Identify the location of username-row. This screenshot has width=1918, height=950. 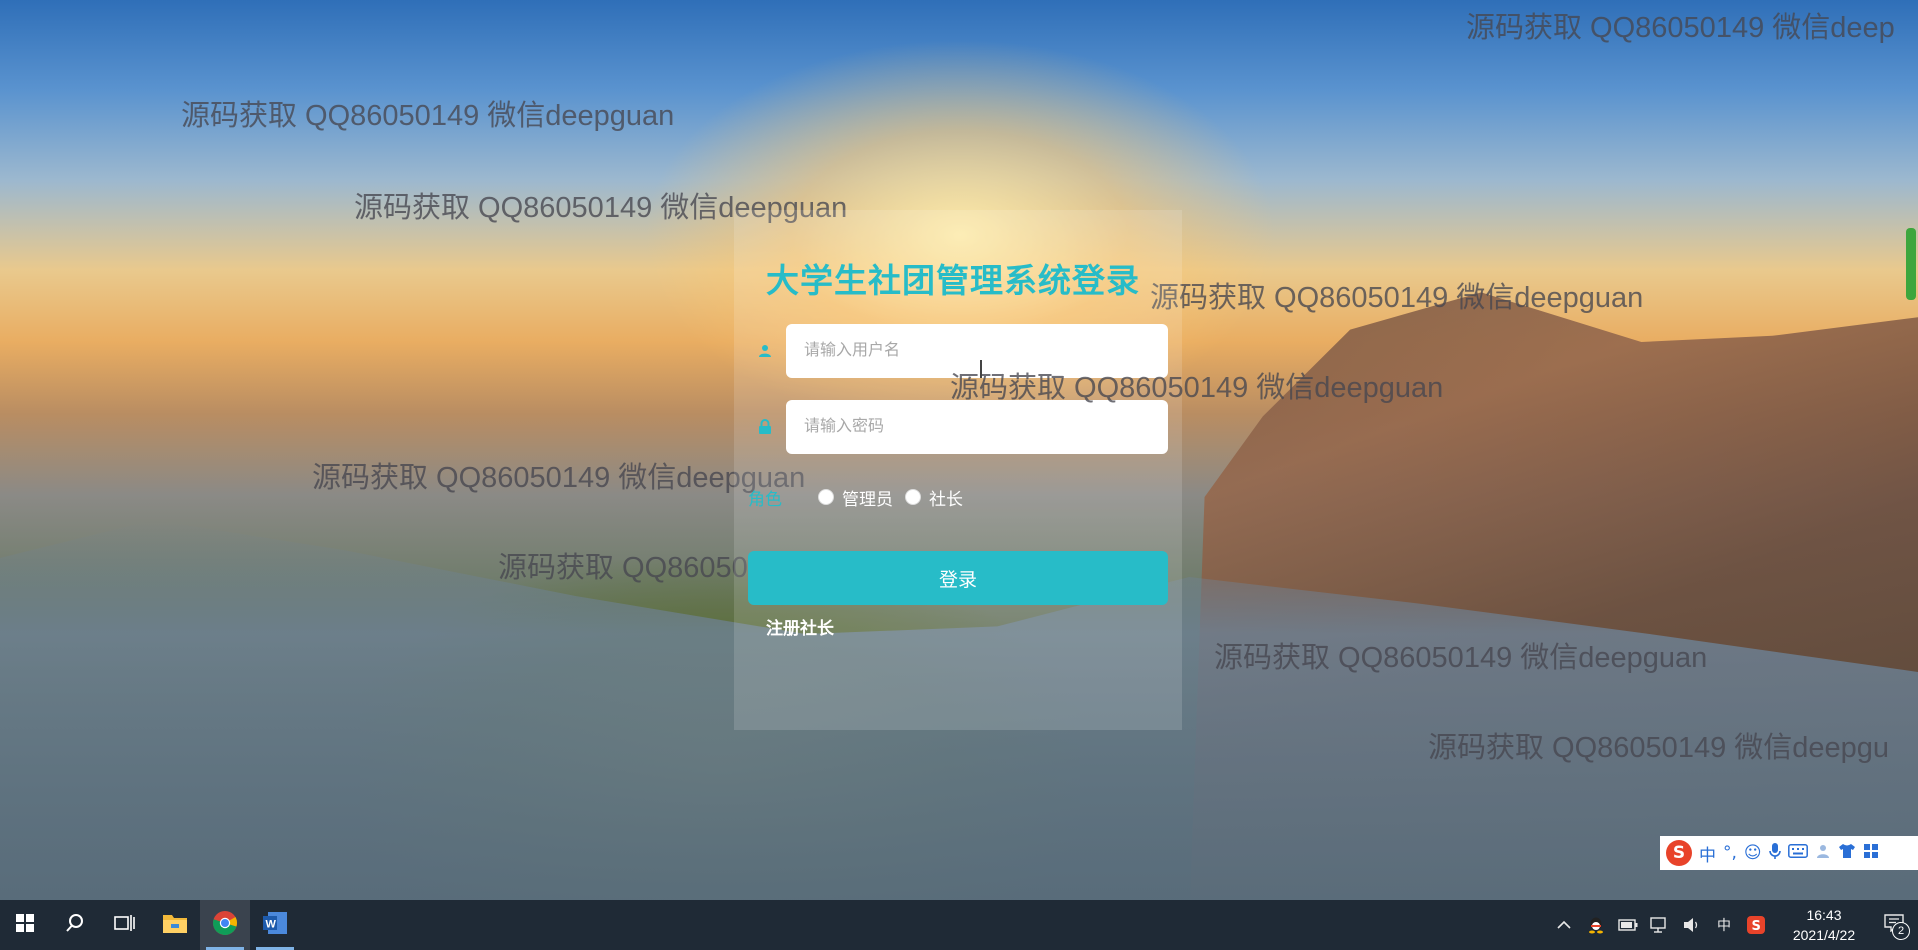
(958, 351).